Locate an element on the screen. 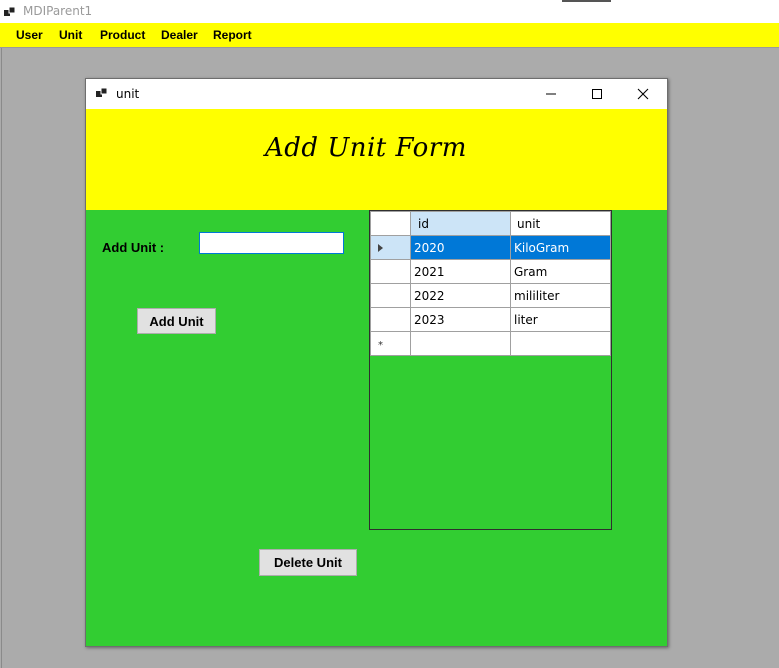 This screenshot has width=779, height=668. grid-header-row: id unit is located at coordinates (490, 223).